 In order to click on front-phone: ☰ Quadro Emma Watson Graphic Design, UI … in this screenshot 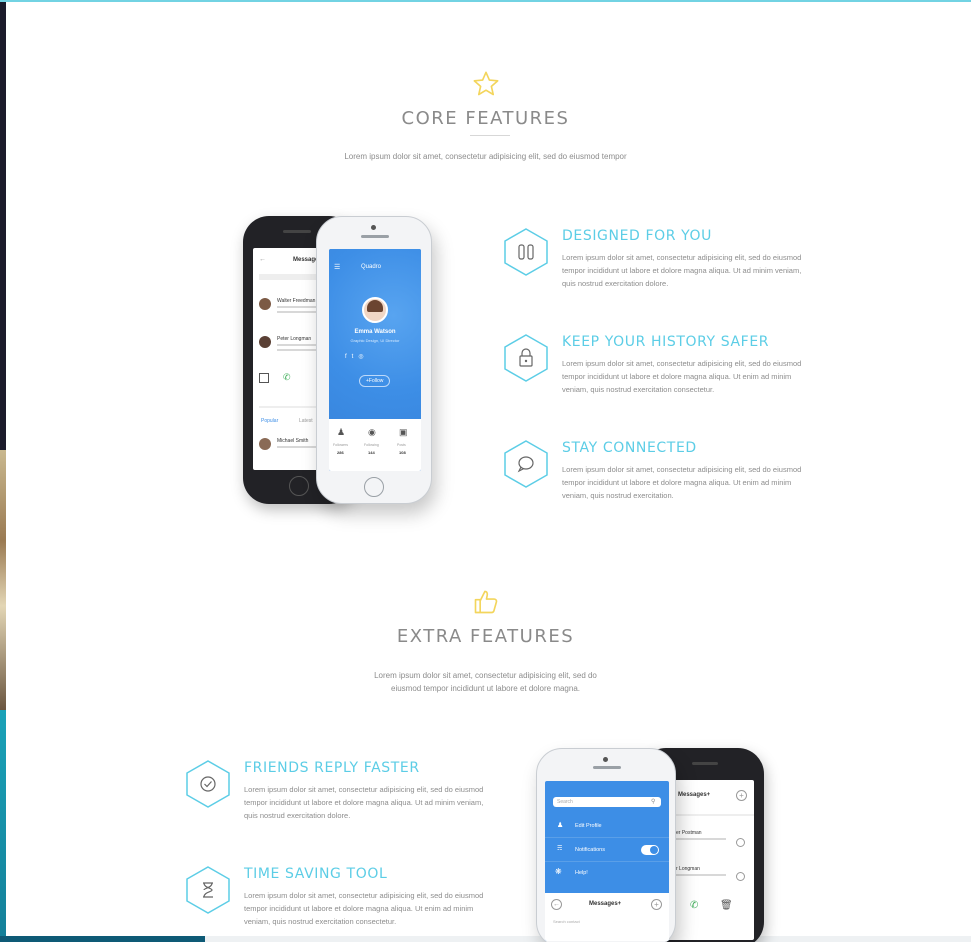, I will do `click(374, 360)`.